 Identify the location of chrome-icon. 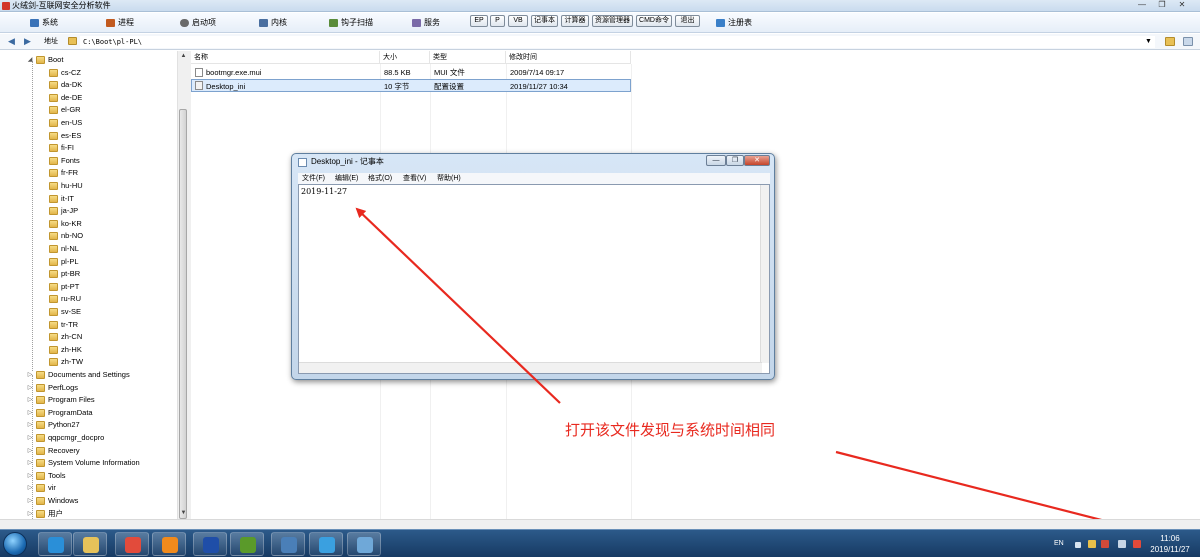
(133, 545).